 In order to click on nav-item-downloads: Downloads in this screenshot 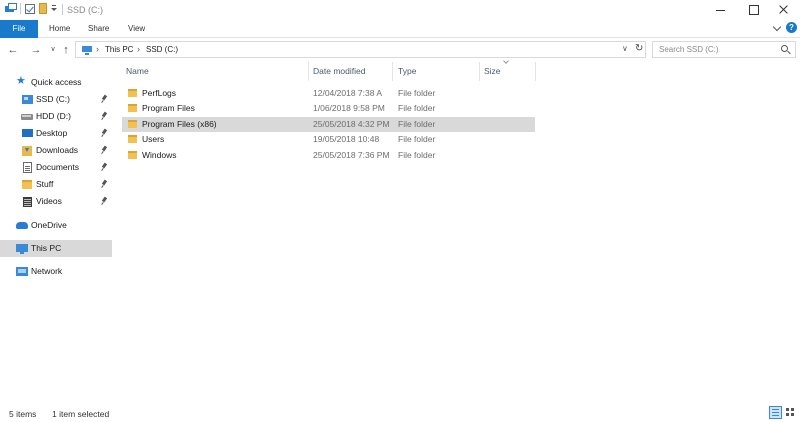, I will do `click(56, 151)`.